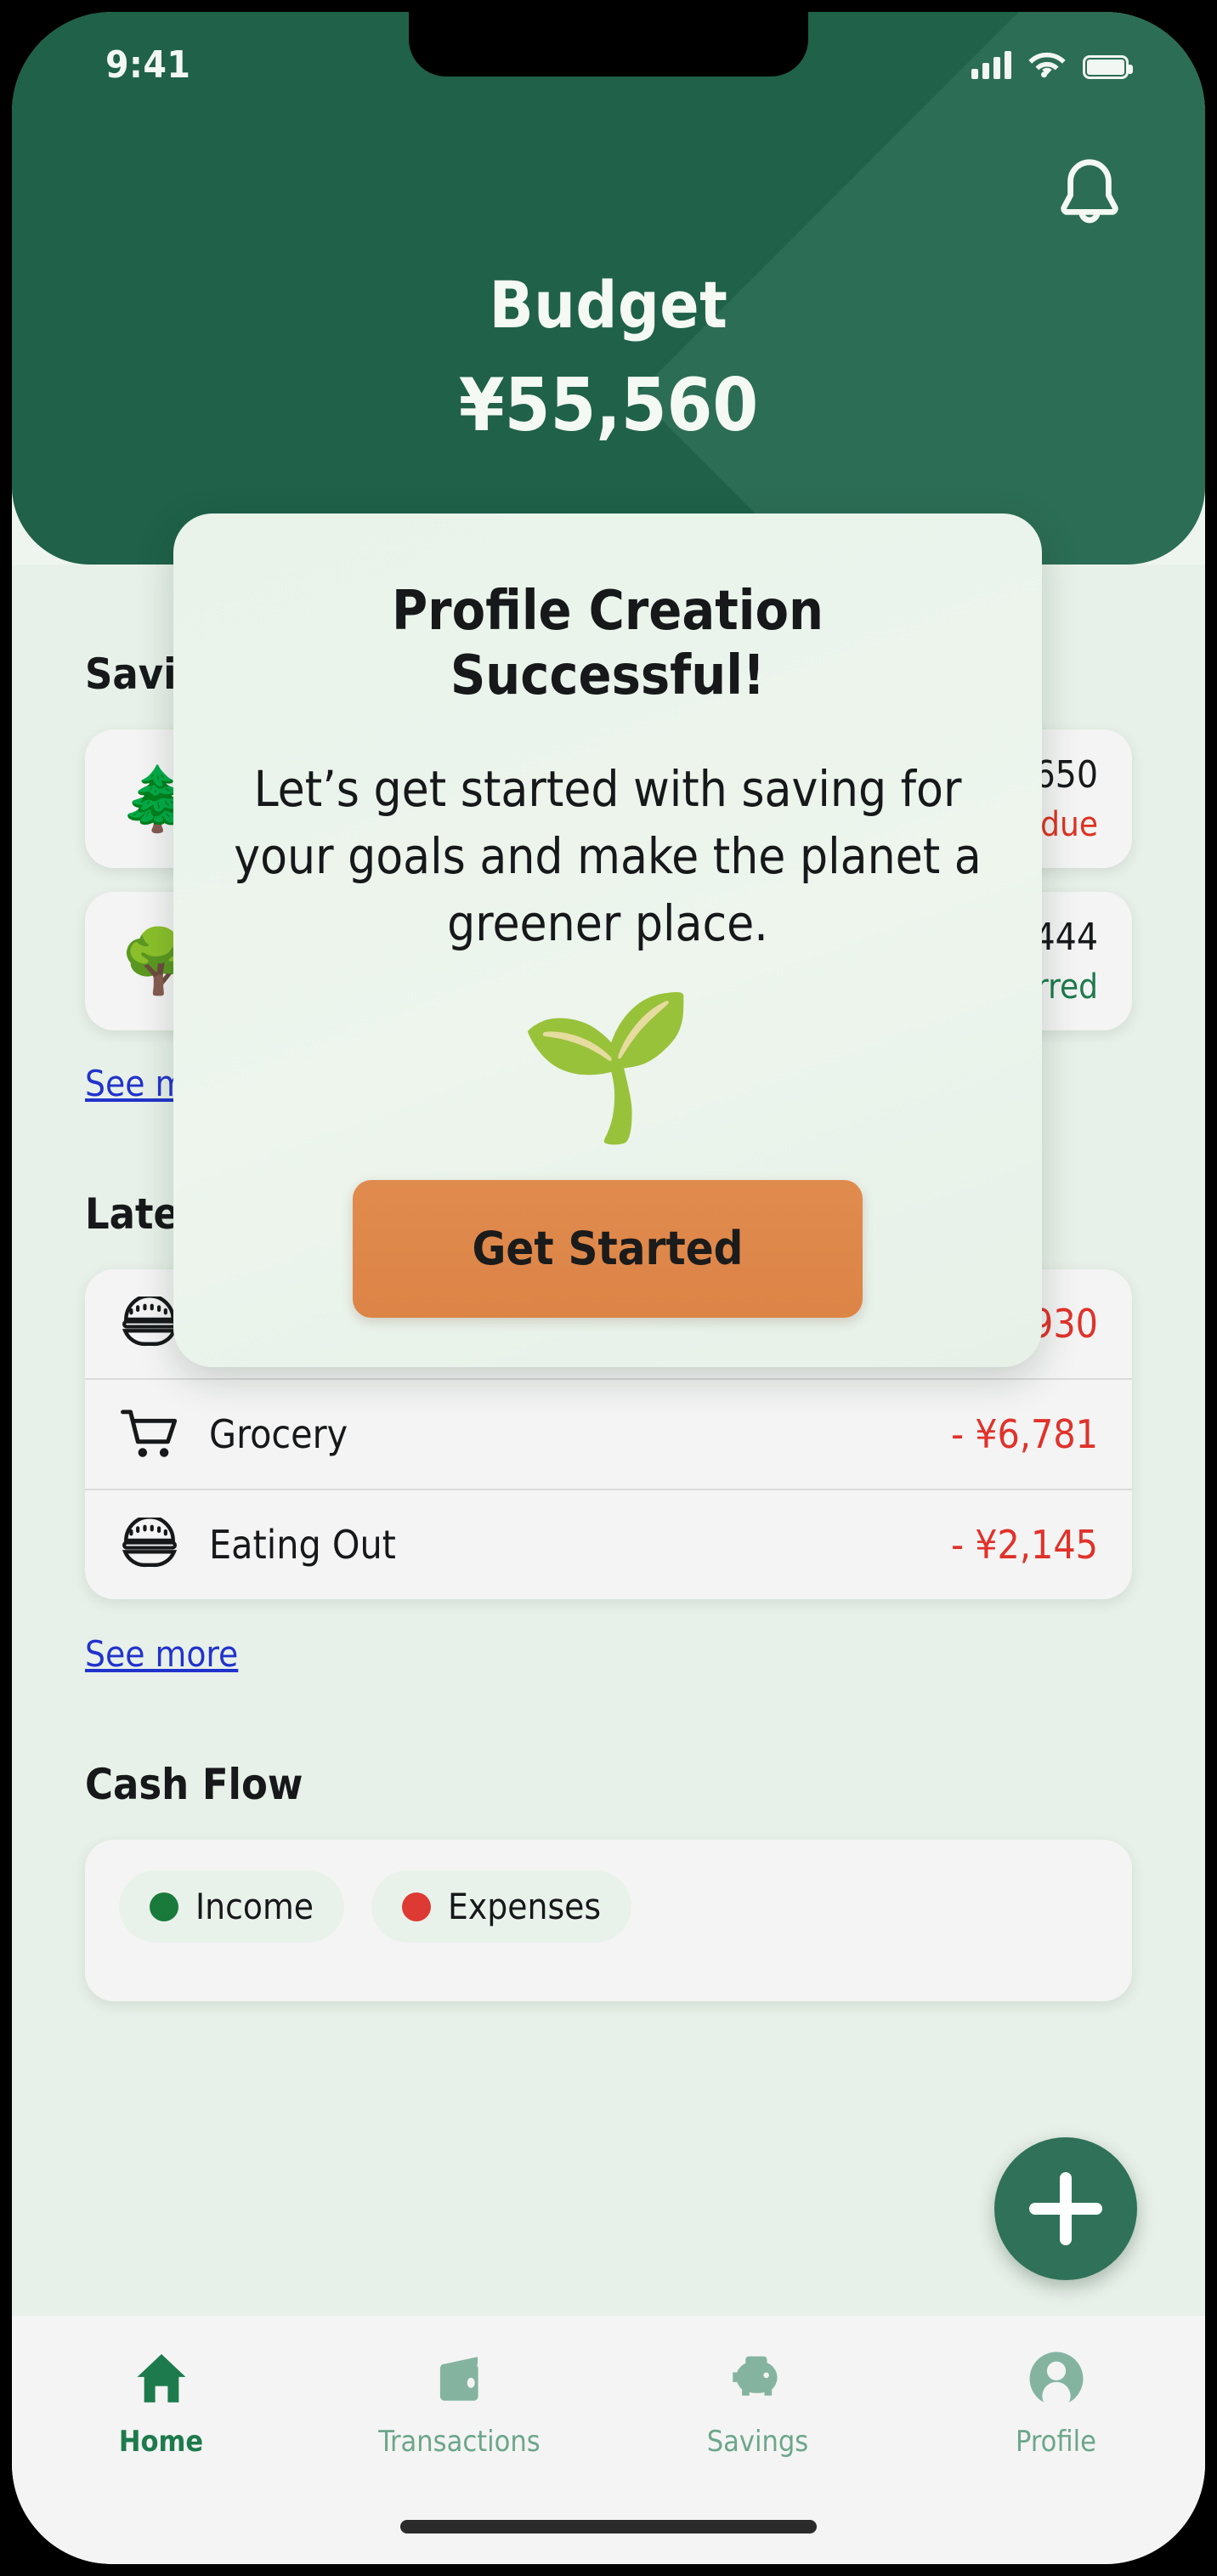  What do you see at coordinates (161, 2442) in the screenshot?
I see `nav-label: Home` at bounding box center [161, 2442].